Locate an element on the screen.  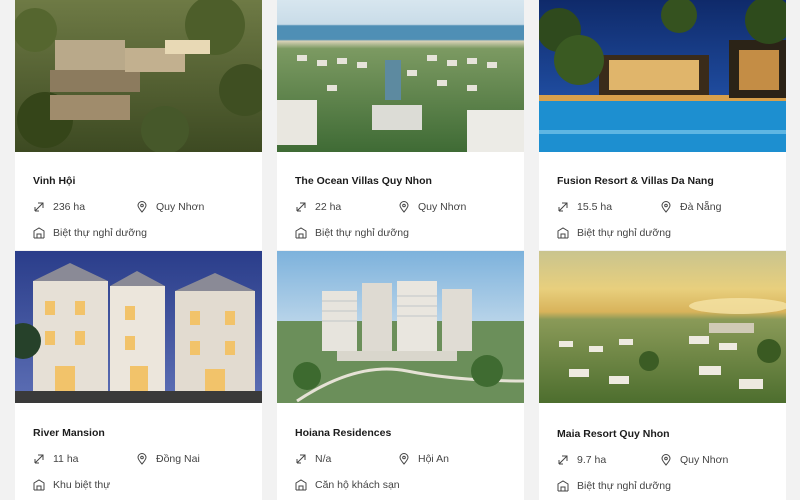
project-area: 11 ha is located at coordinates (66, 459).